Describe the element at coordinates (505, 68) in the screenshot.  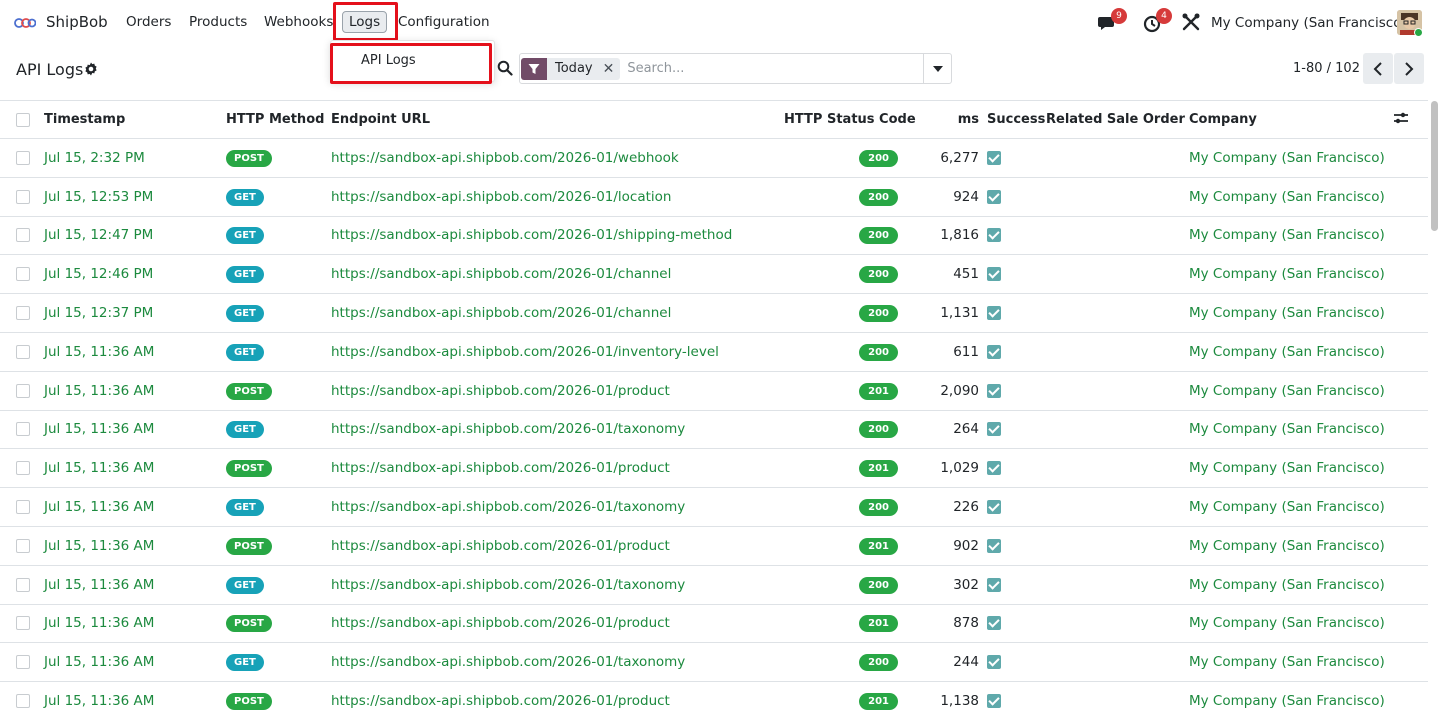
I see `search-icon` at that location.